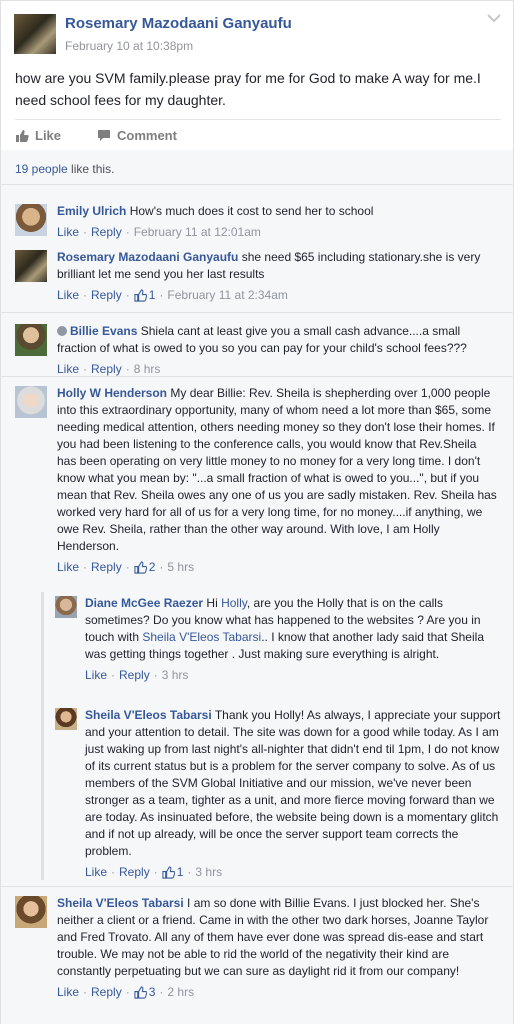  I want to click on comment-meta: Like · Reply · 3 hrs, so click(137, 675).